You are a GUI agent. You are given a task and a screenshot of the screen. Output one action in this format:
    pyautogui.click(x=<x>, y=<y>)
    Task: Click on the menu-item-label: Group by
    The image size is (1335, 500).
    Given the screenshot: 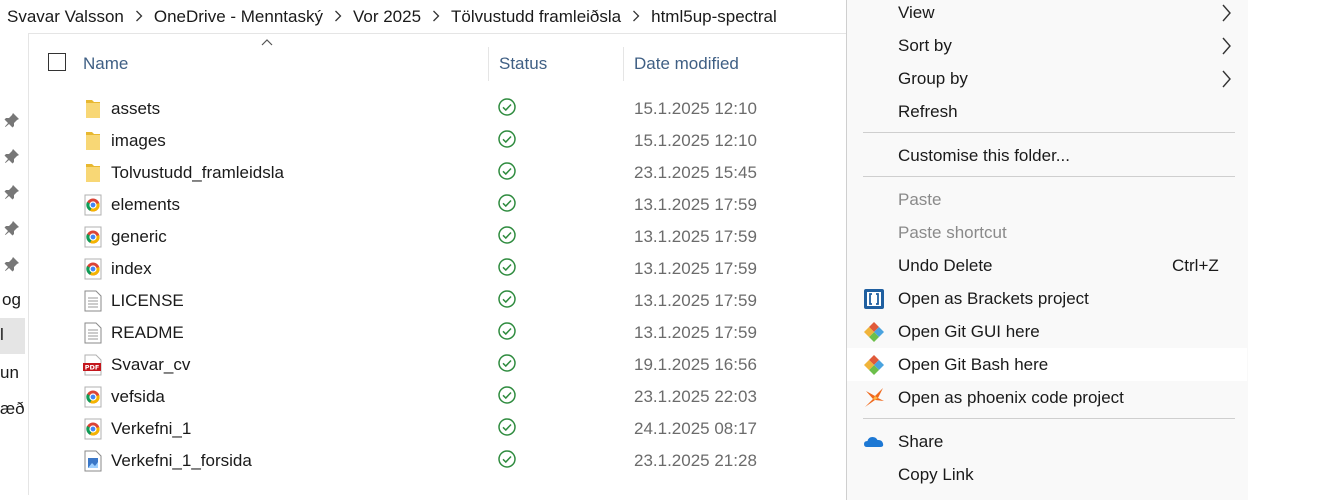 What is the action you would take?
    pyautogui.click(x=933, y=78)
    